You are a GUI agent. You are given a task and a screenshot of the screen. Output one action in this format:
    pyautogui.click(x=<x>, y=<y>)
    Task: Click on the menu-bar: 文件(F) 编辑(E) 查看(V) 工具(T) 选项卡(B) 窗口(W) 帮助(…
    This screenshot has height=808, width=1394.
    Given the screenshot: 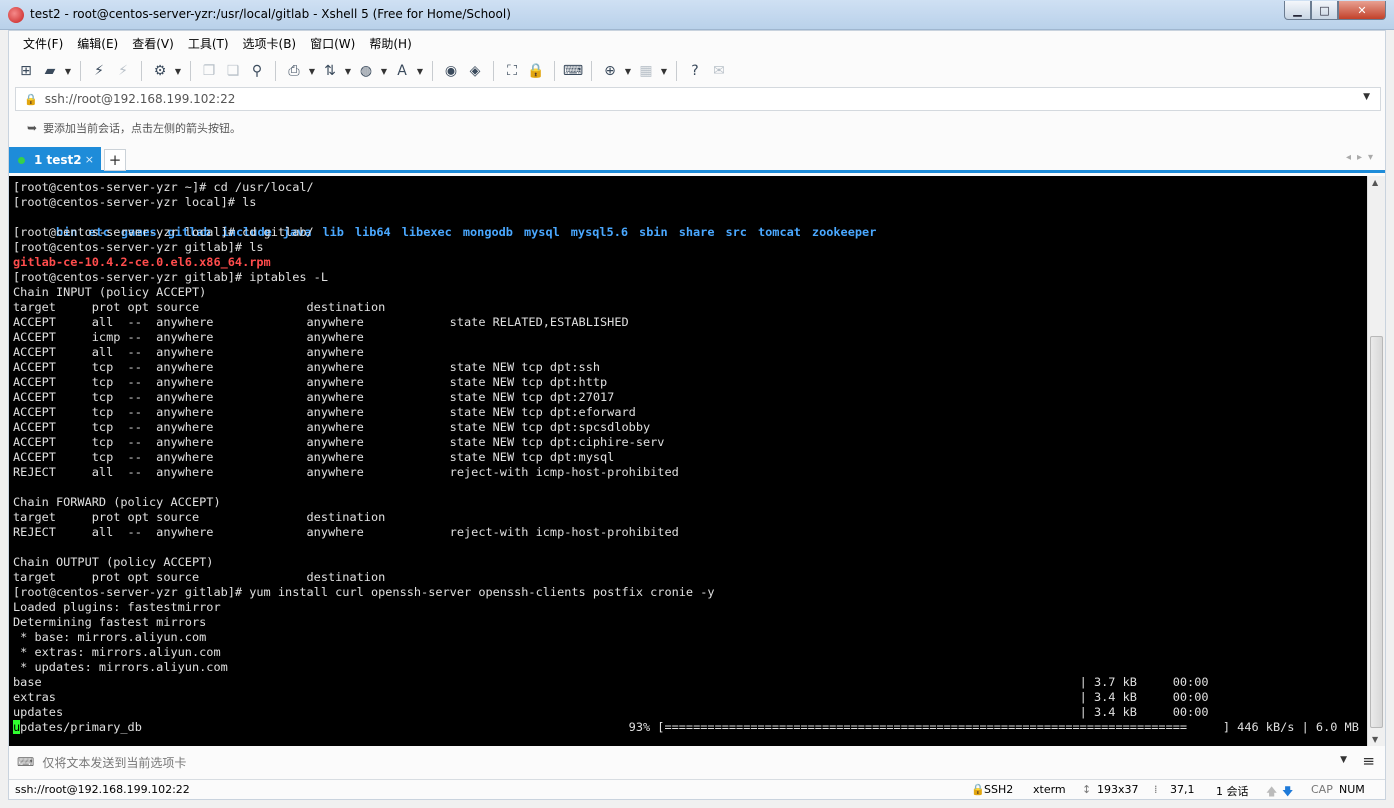 What is the action you would take?
    pyautogui.click(x=697, y=43)
    